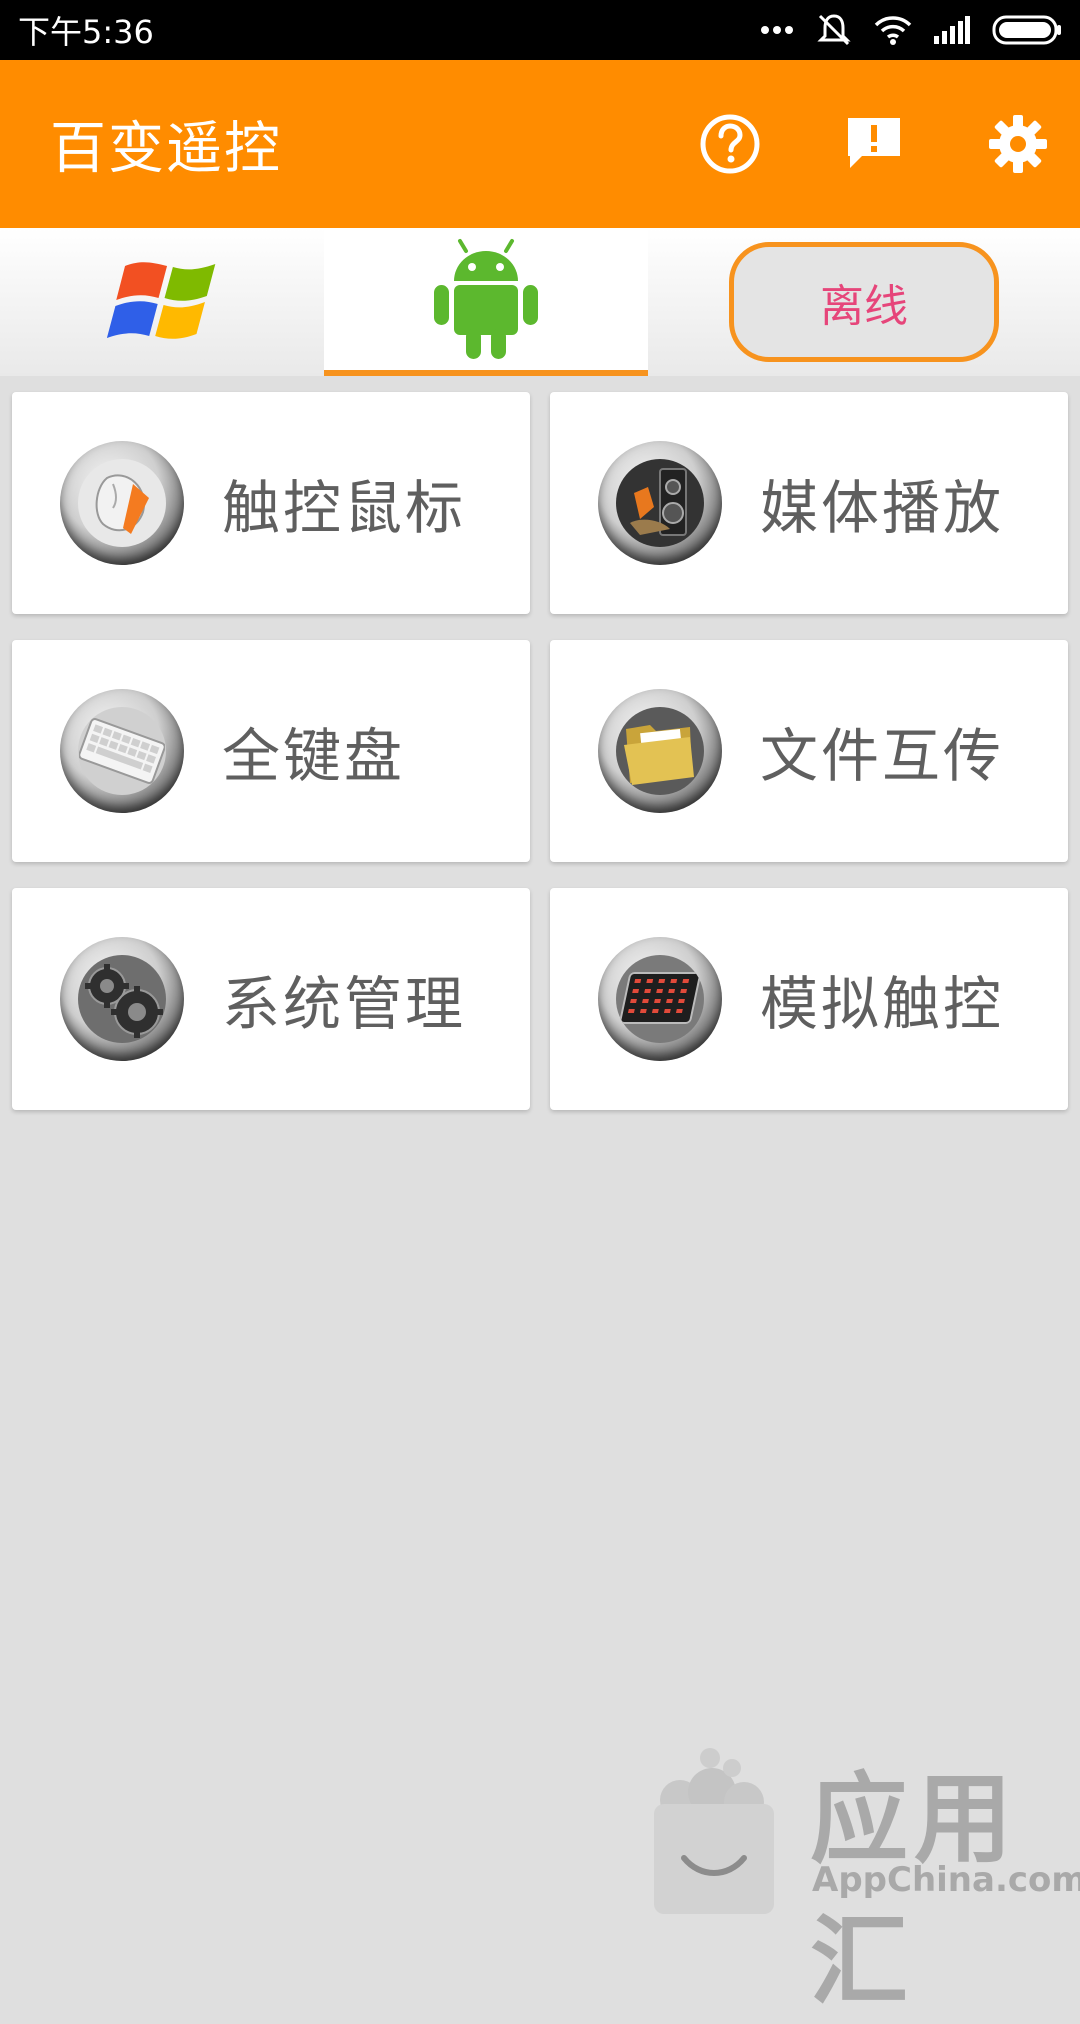 This screenshot has height=2024, width=1080. What do you see at coordinates (893, 30) in the screenshot?
I see `wifi-icon` at bounding box center [893, 30].